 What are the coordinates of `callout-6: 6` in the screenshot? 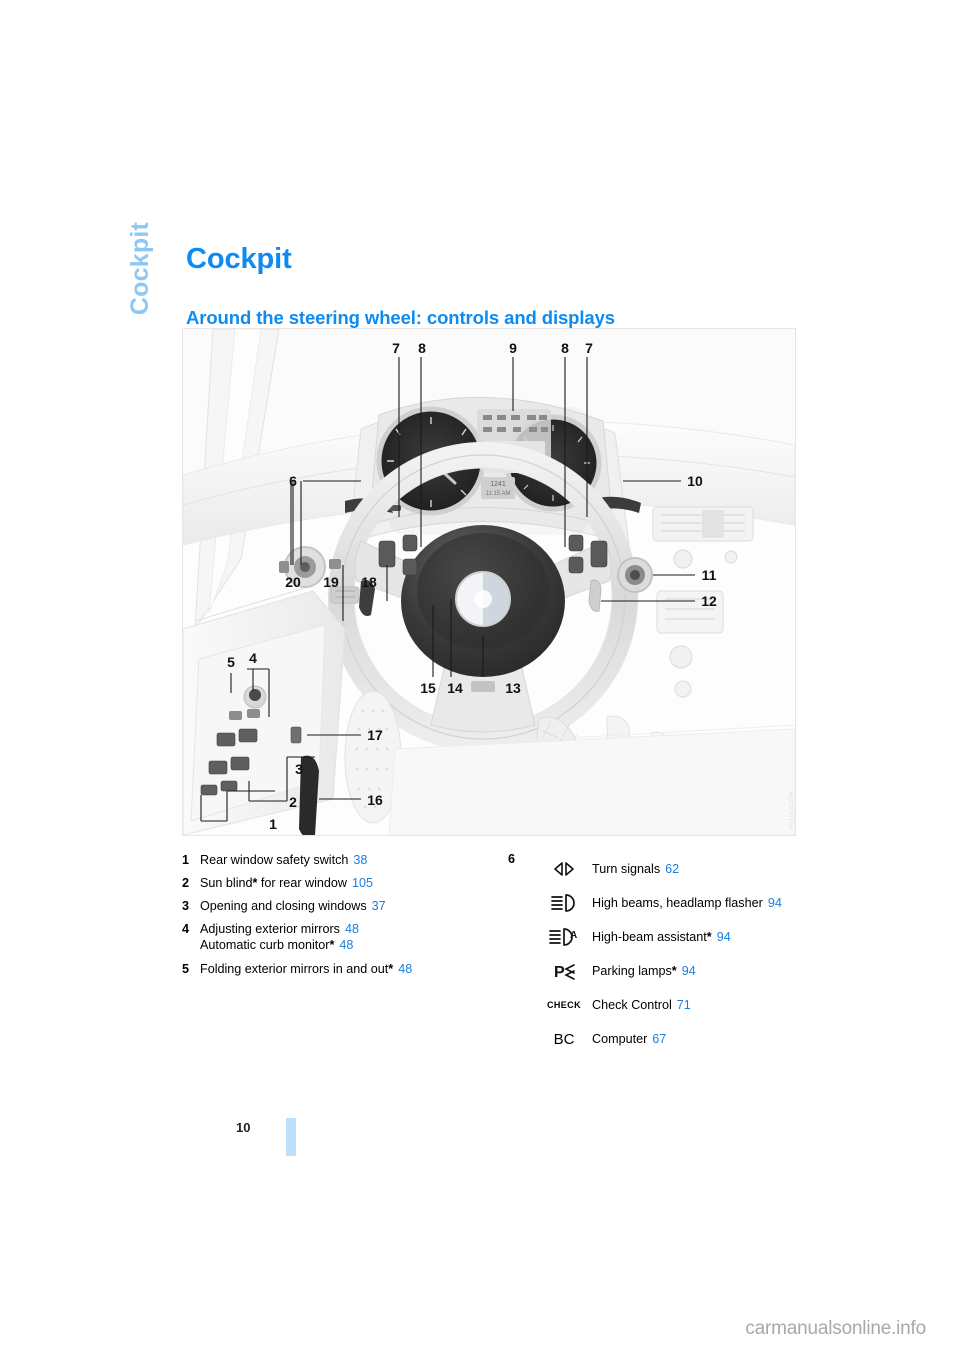 It's located at (293, 481).